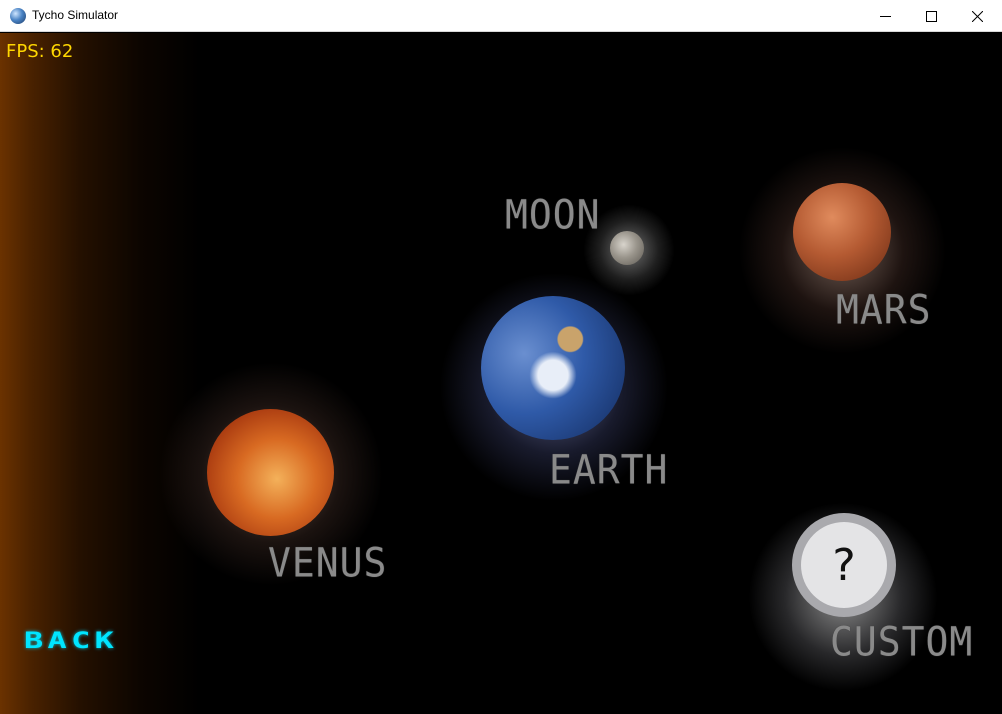 Image resolution: width=1002 pixels, height=714 pixels. Describe the element at coordinates (842, 232) in the screenshot. I see `mars-planet-button` at that location.